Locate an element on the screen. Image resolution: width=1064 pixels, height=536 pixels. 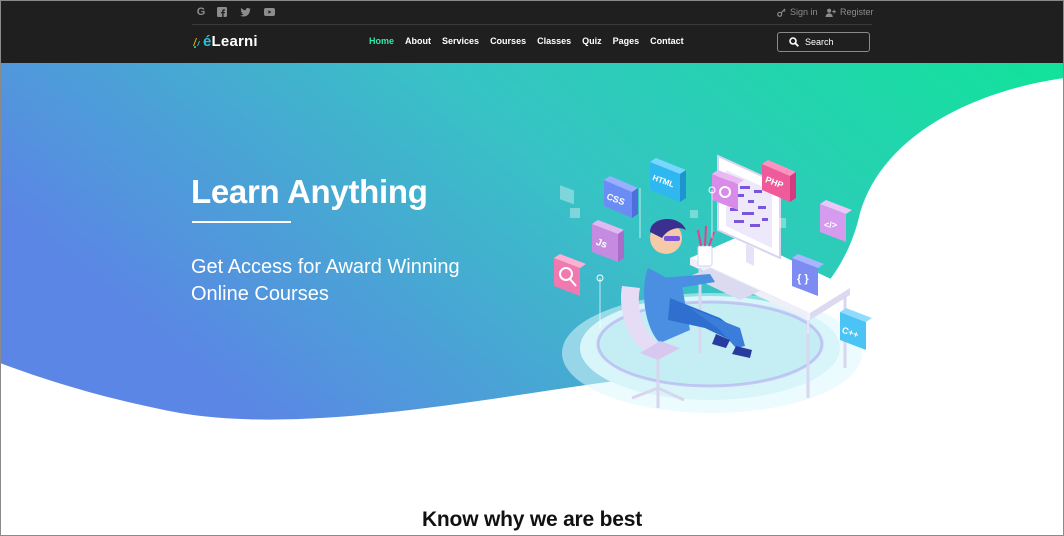
nav-item-courses: Courses is located at coordinates (508, 41).